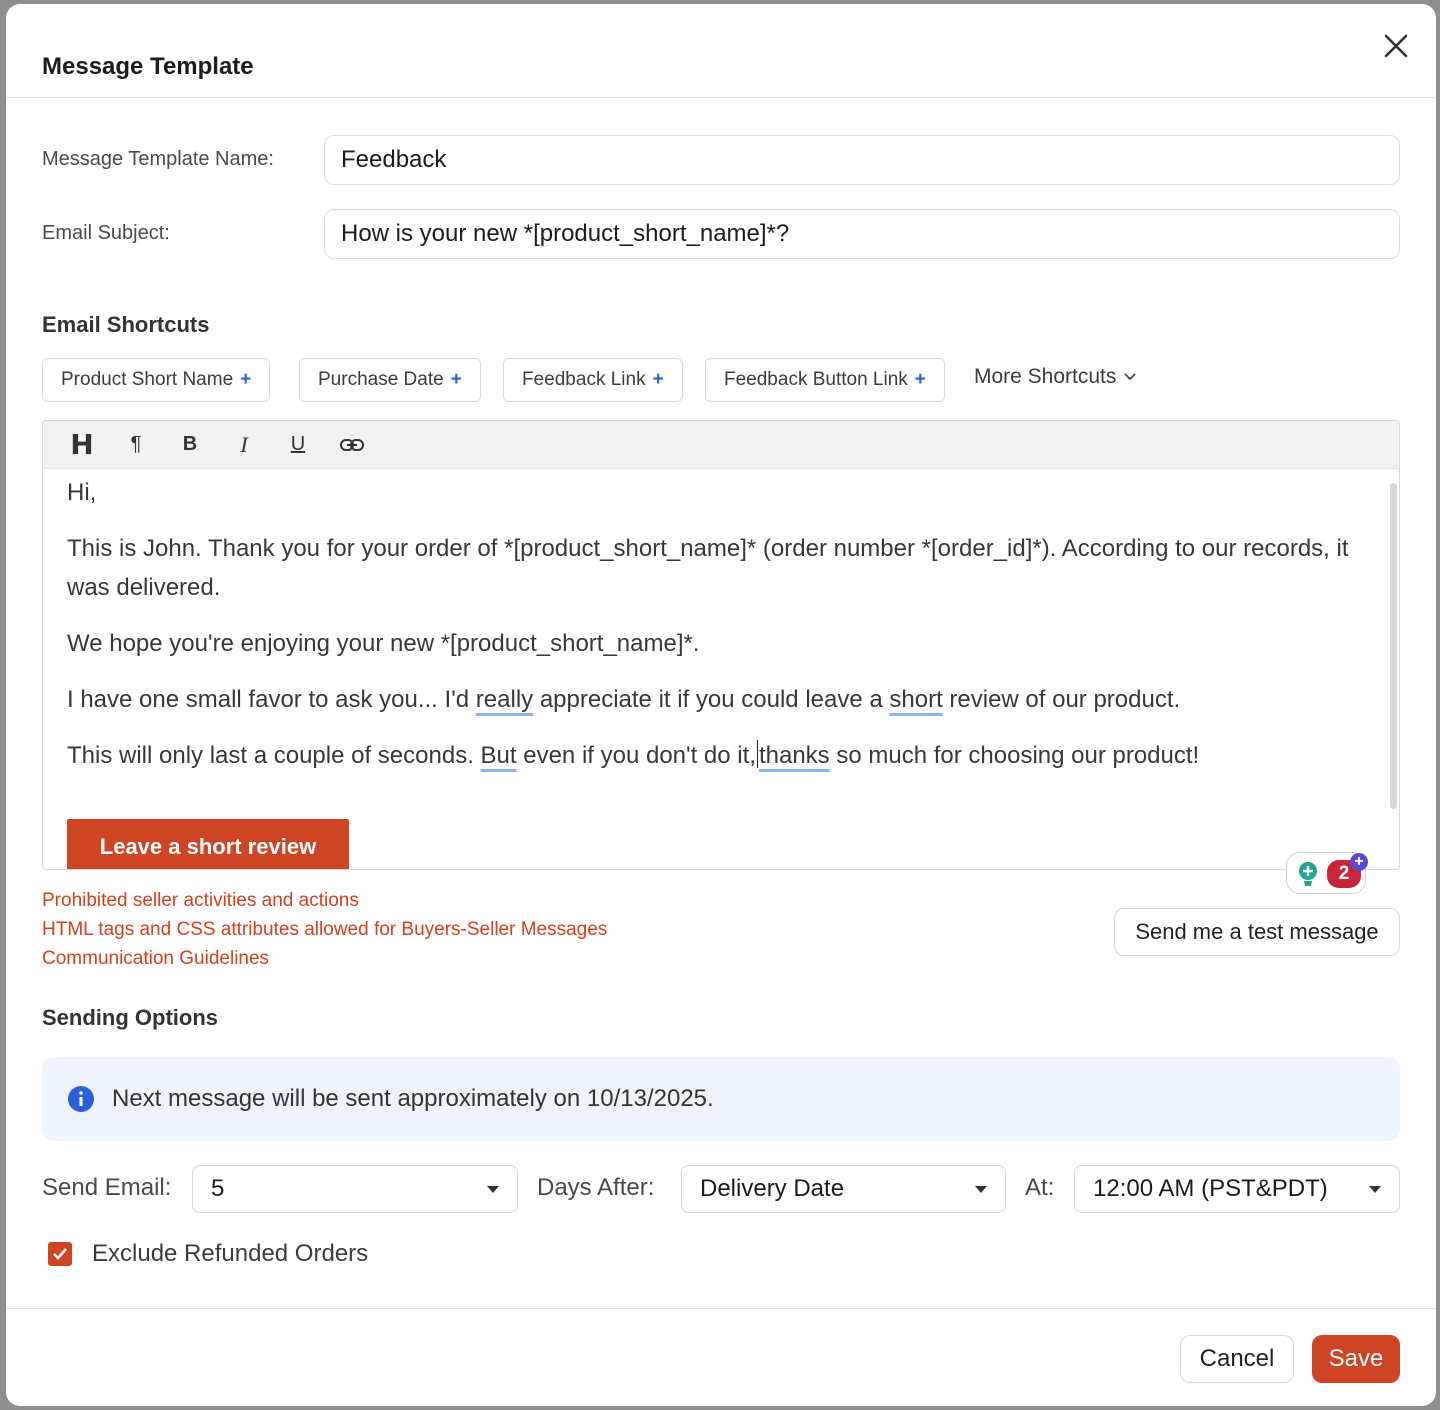  I want to click on modal-footer: Cancel Save, so click(721, 1357).